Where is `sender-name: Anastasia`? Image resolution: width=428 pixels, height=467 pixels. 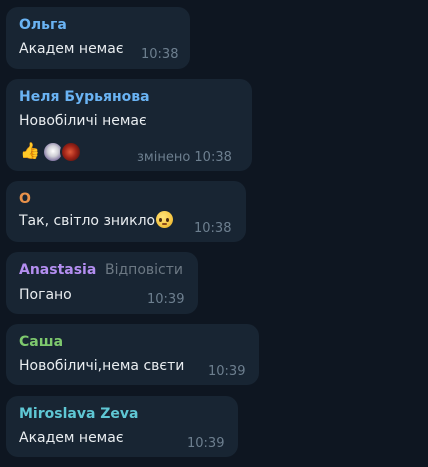 sender-name: Anastasia is located at coordinates (57, 270).